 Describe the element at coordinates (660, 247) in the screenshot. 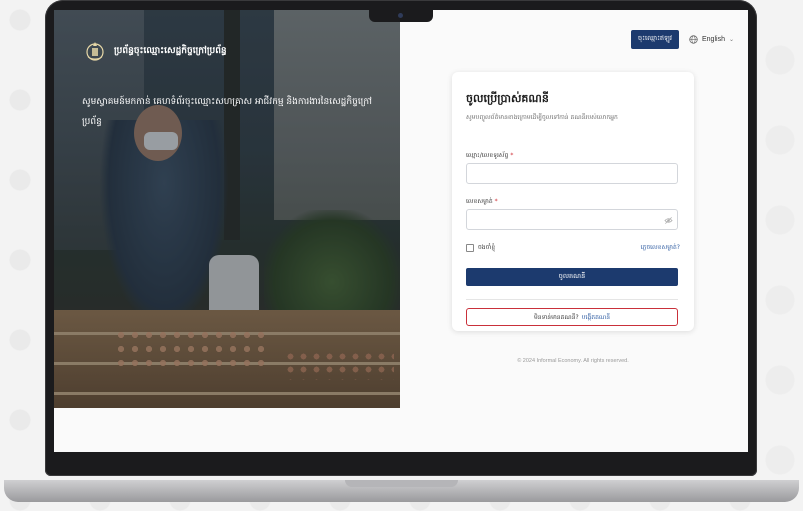

I see `forgot-password-link: ភ្លេចលេខសម្ងាត់?` at that location.